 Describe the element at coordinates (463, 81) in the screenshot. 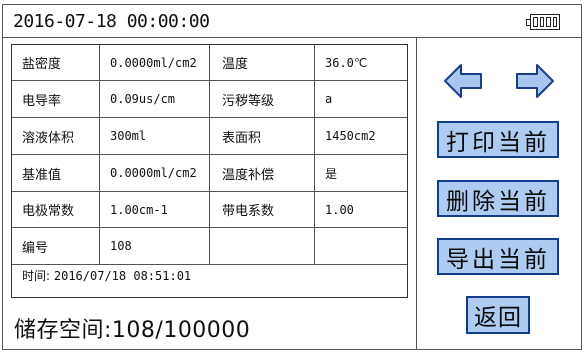

I see `arrow-left-icon` at that location.